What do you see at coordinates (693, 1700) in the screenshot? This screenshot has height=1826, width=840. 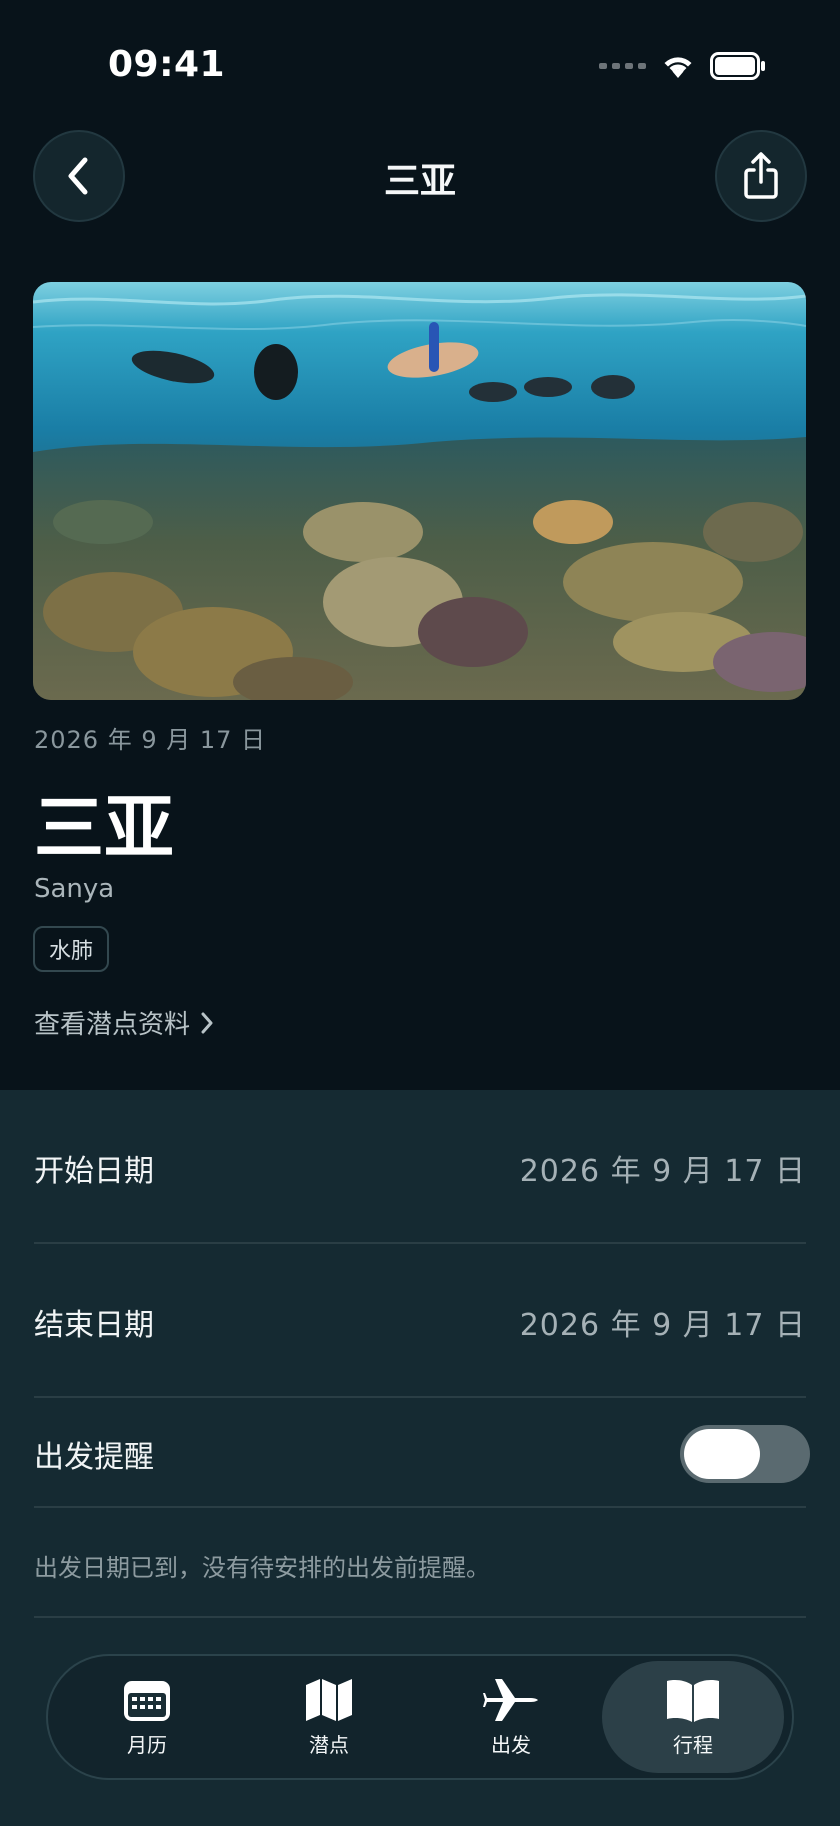 I see `book-icon` at bounding box center [693, 1700].